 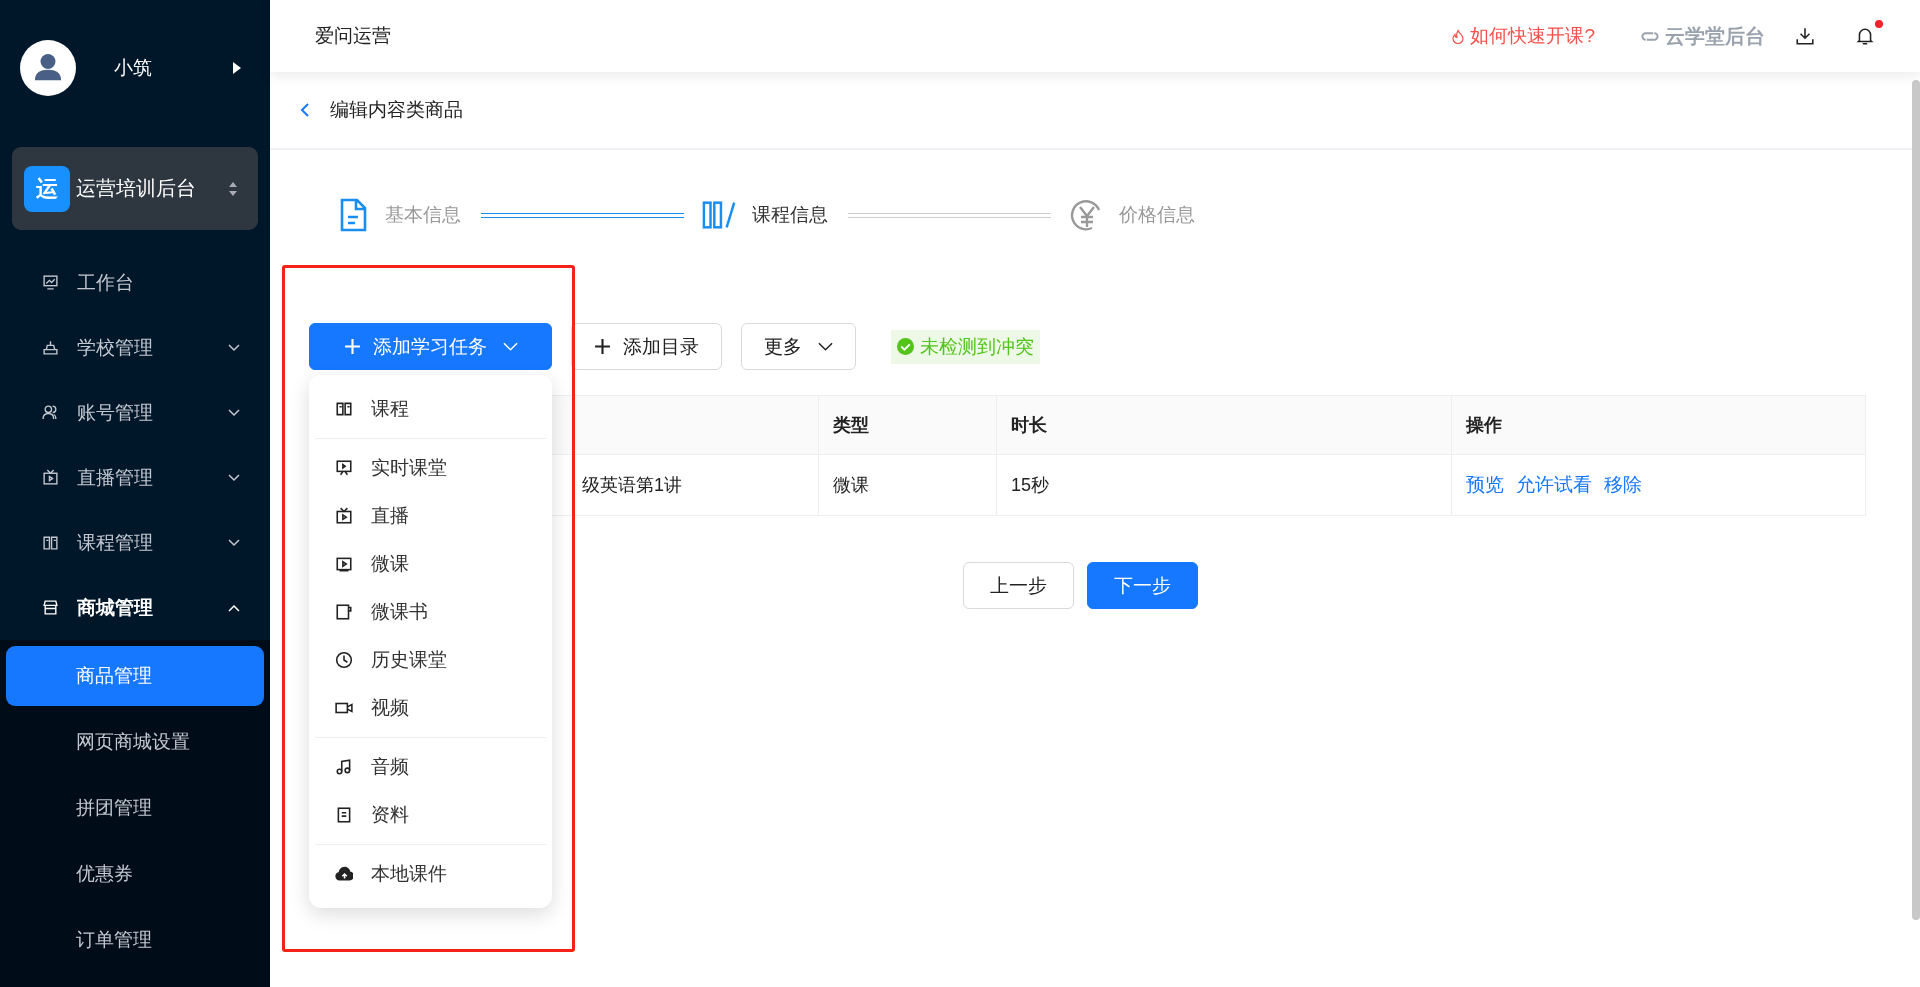 What do you see at coordinates (135, 940) in the screenshot?
I see `submenu-item: 订单管理` at bounding box center [135, 940].